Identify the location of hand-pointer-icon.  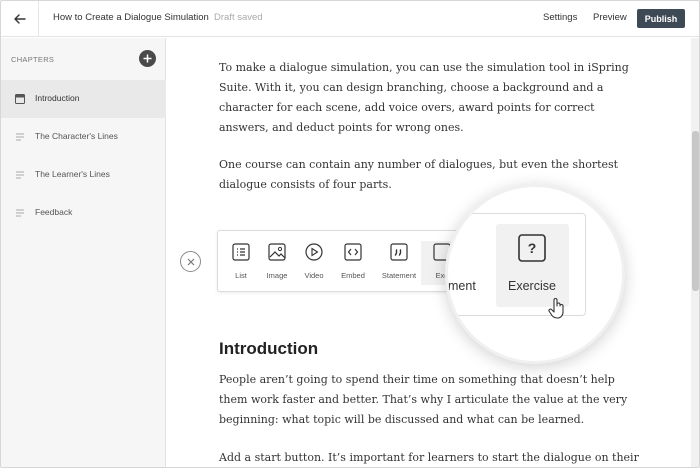
(556, 308).